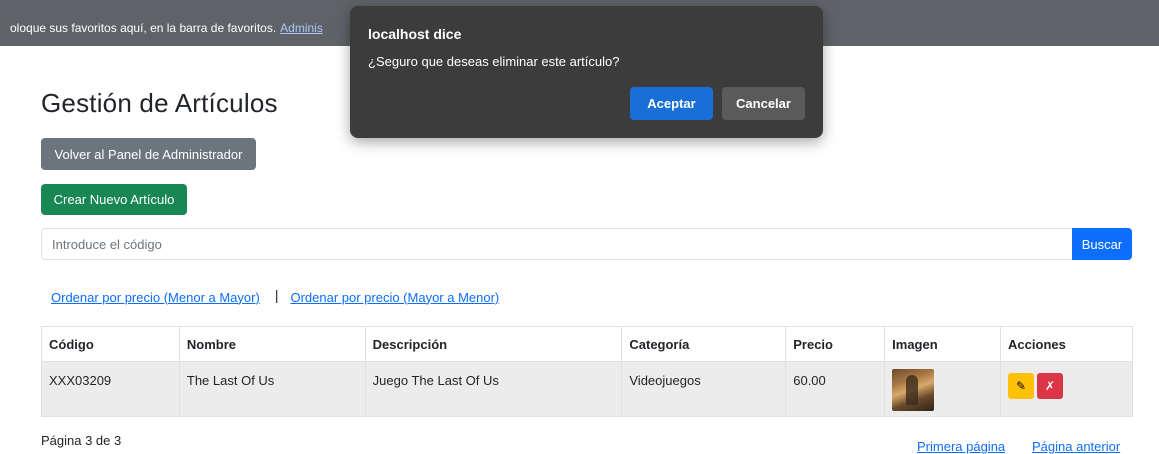 Image resolution: width=1159 pixels, height=454 pixels. I want to click on cell-categoria: Videojuegos, so click(704, 389).